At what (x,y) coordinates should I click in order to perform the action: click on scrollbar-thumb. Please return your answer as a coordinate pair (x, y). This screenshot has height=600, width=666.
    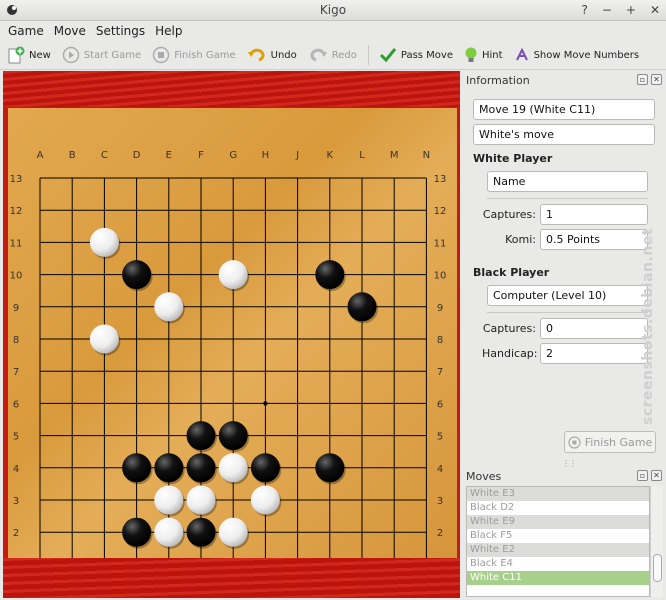
    Looking at the image, I should click on (657, 568).